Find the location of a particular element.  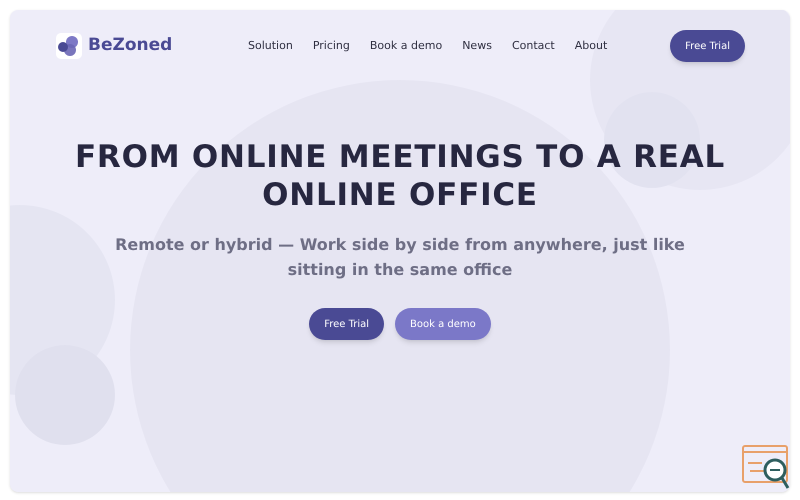

nav-link: Contact is located at coordinates (533, 46).